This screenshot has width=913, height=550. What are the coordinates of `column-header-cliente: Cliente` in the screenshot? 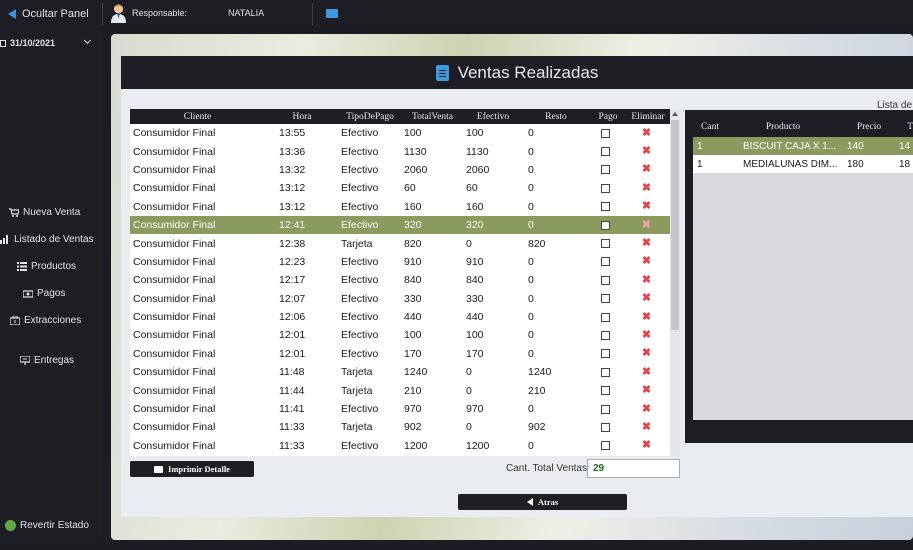 It's located at (197, 117).